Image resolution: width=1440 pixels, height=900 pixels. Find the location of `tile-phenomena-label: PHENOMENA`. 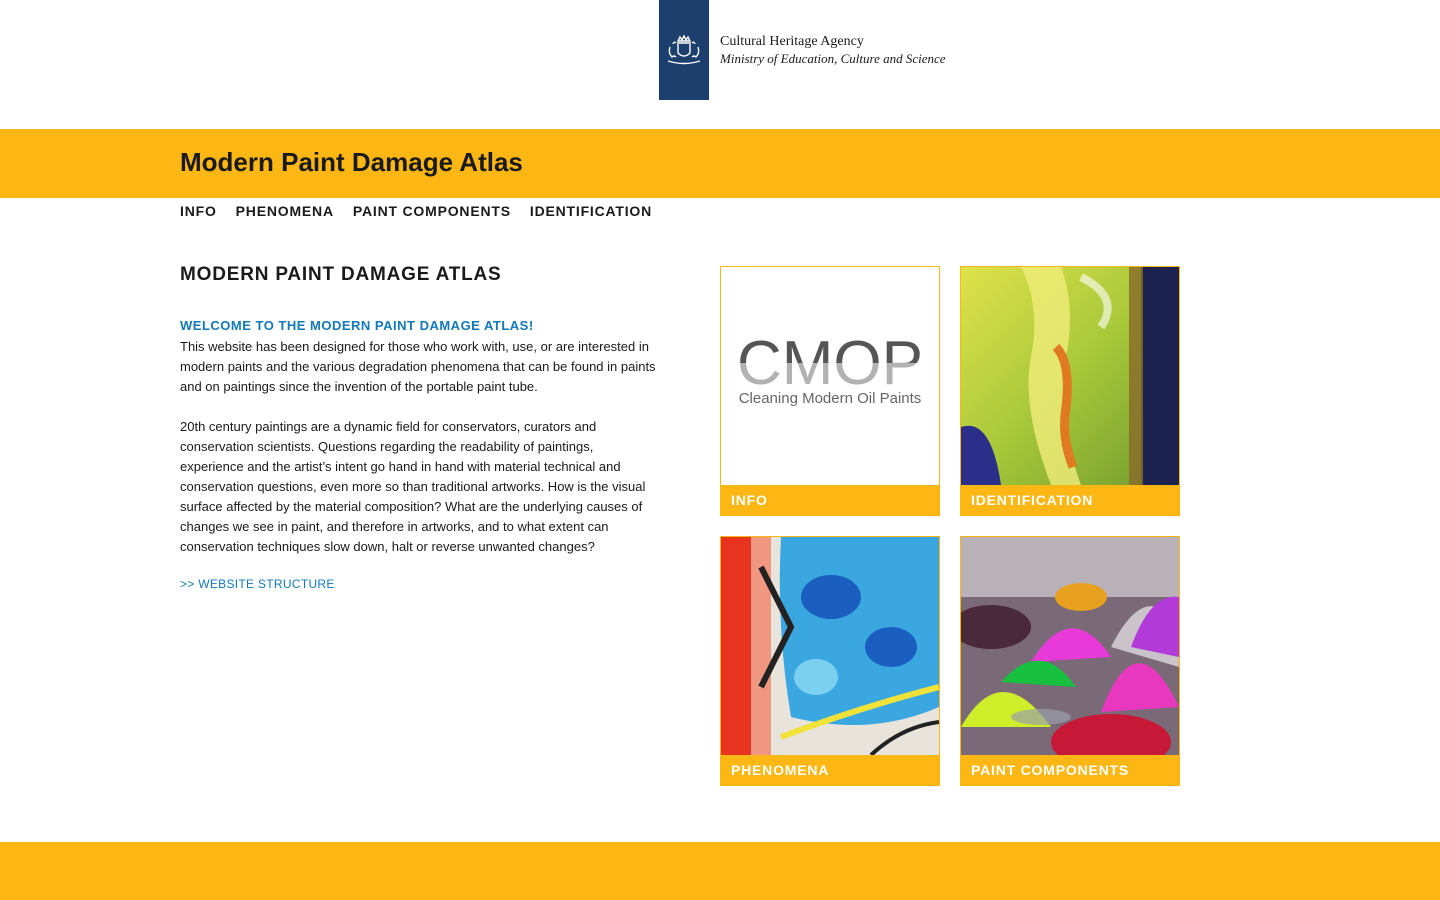

tile-phenomena-label: PHENOMENA is located at coordinates (780, 770).